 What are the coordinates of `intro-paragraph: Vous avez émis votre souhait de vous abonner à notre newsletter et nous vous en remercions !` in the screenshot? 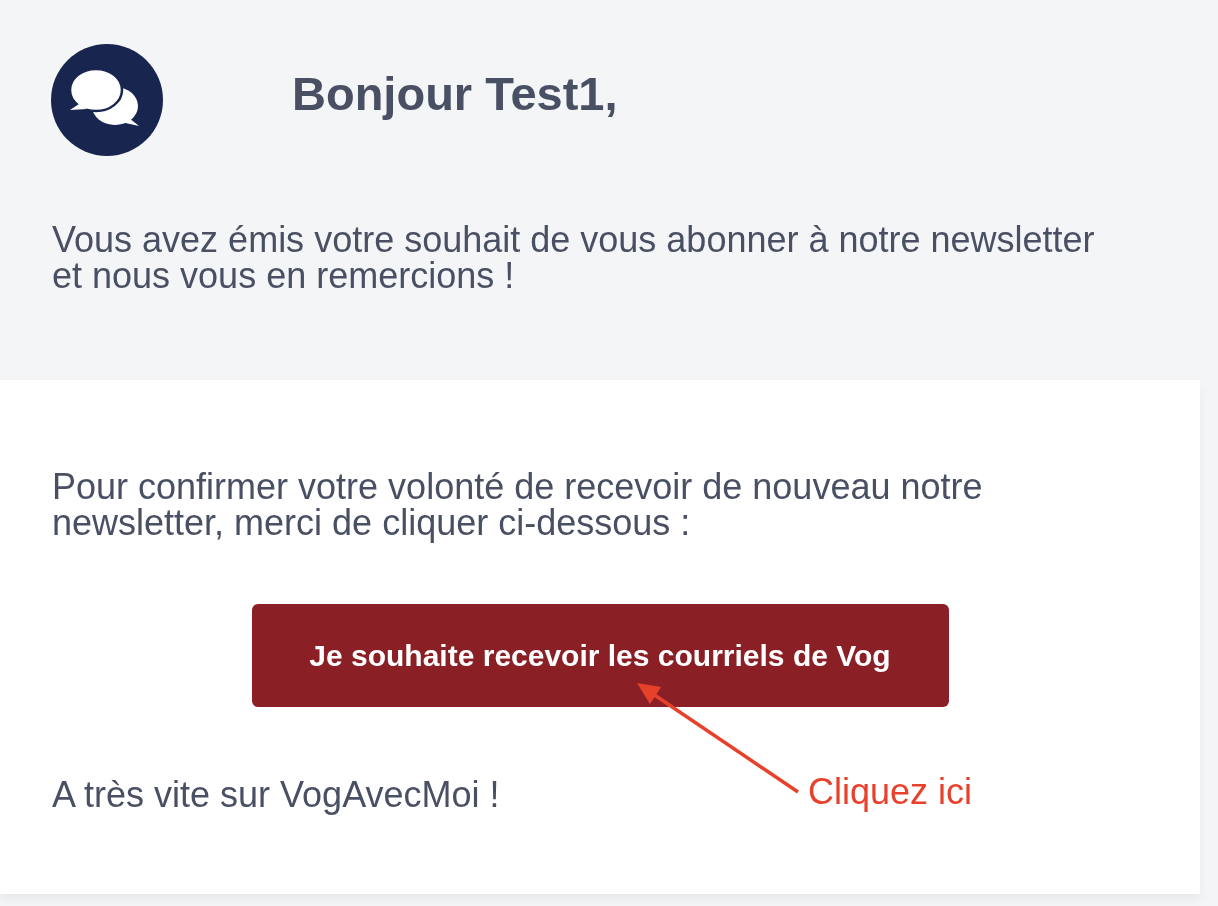 It's located at (574, 258).